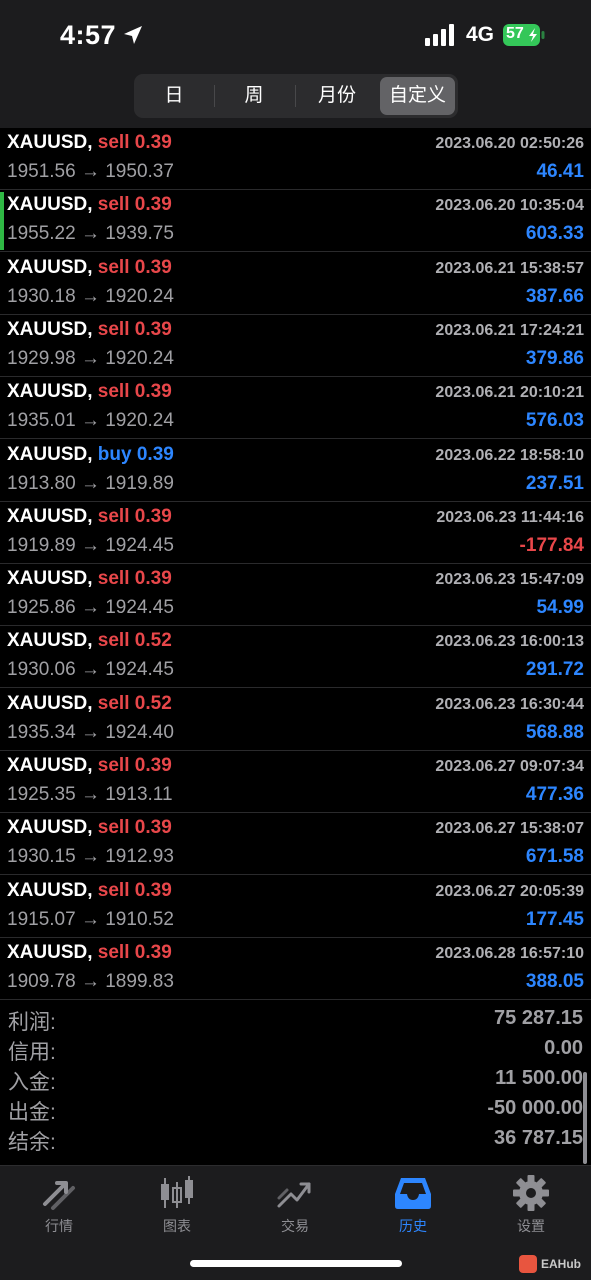  I want to click on trade-profit: 177.45, so click(554, 919).